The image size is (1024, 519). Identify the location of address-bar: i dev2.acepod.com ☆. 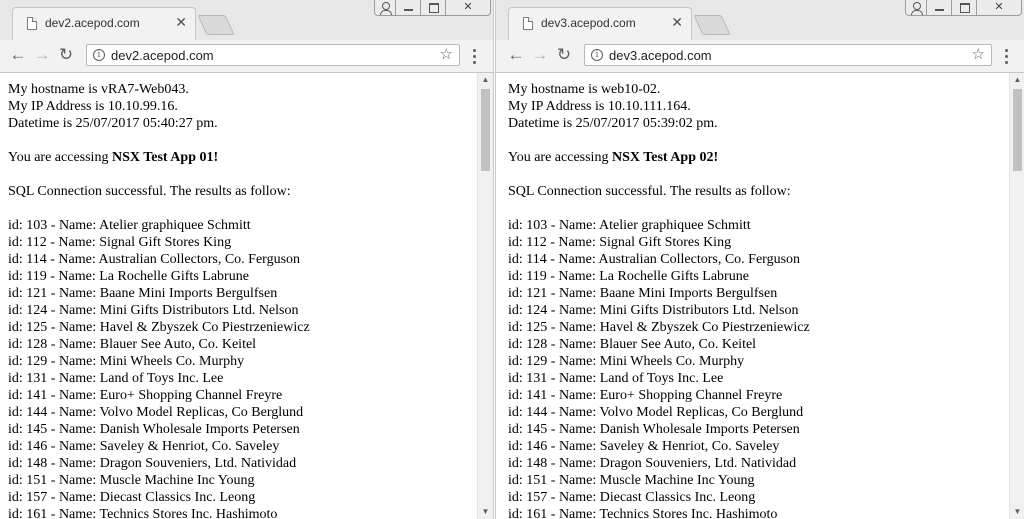
(273, 55).